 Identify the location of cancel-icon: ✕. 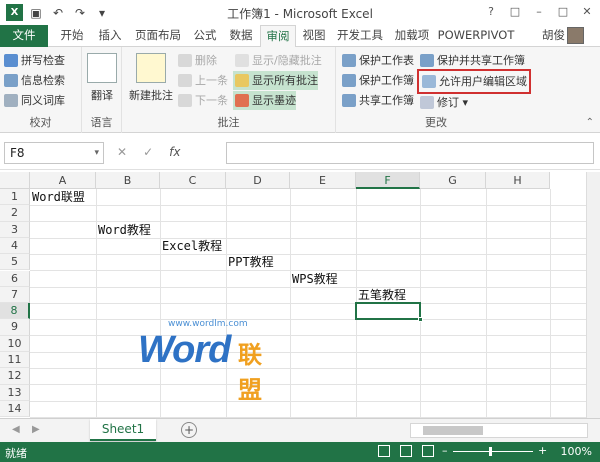
(122, 152).